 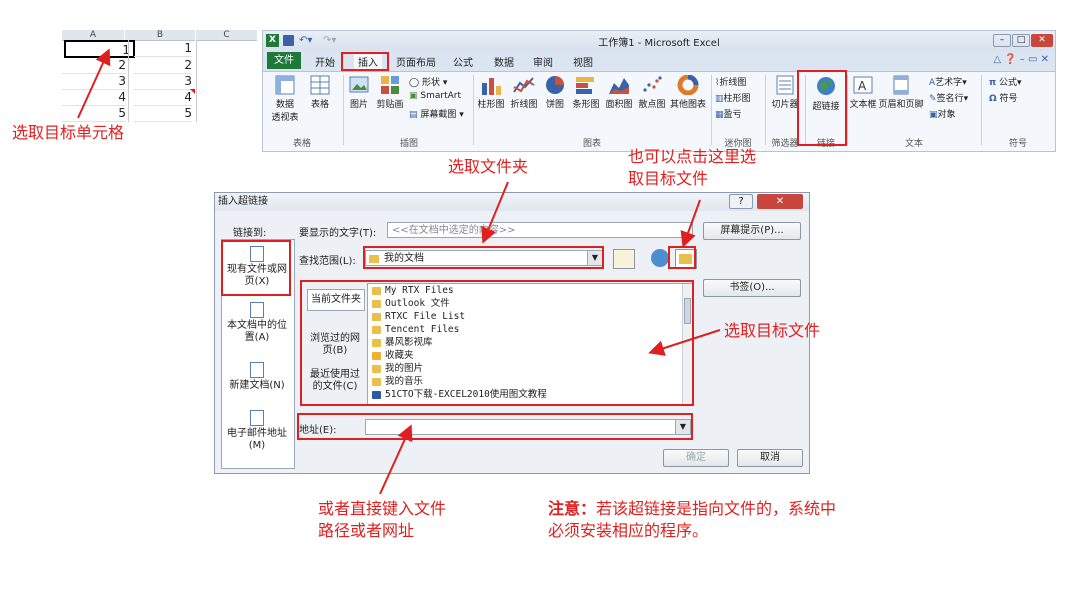 I want to click on arrow-to-address, so click(x=396, y=459).